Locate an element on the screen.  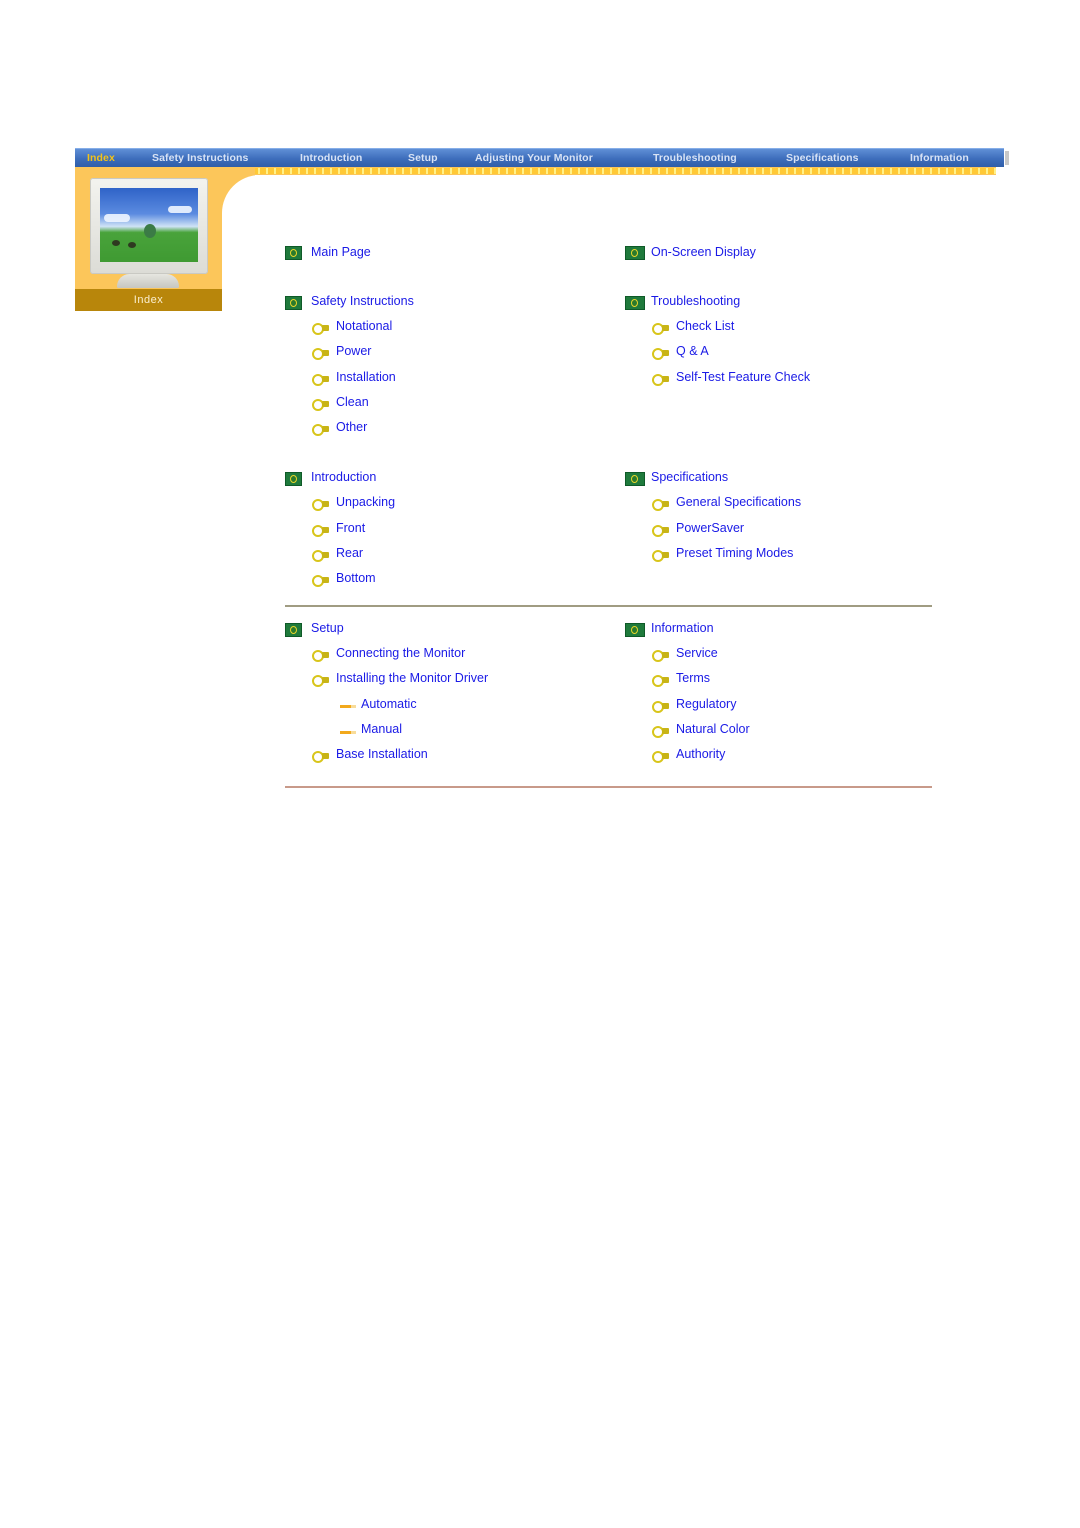
link-check-list: Check List is located at coordinates (705, 326).